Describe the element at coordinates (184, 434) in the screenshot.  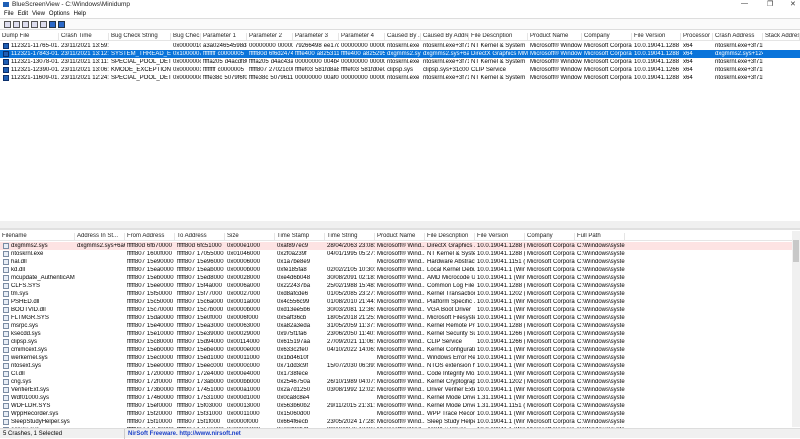
I see `nirsoft-link: NirSoft Freeware. http://www.nirsoft.net` at that location.